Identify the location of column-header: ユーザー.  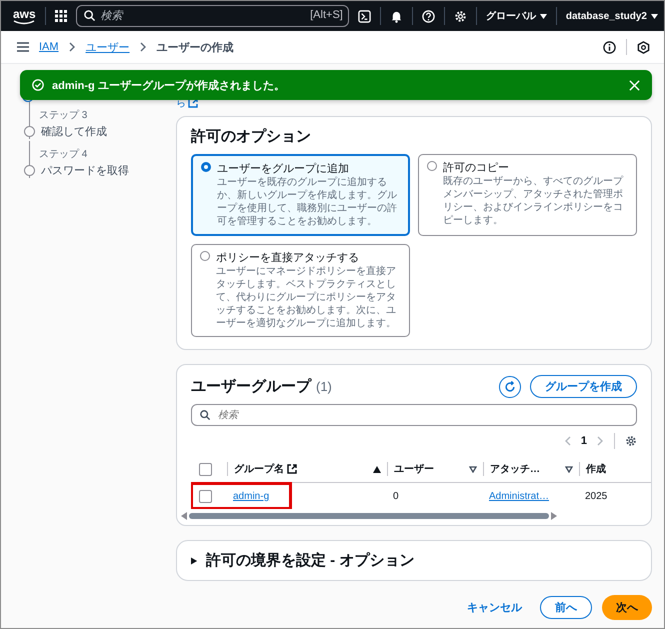
(414, 469).